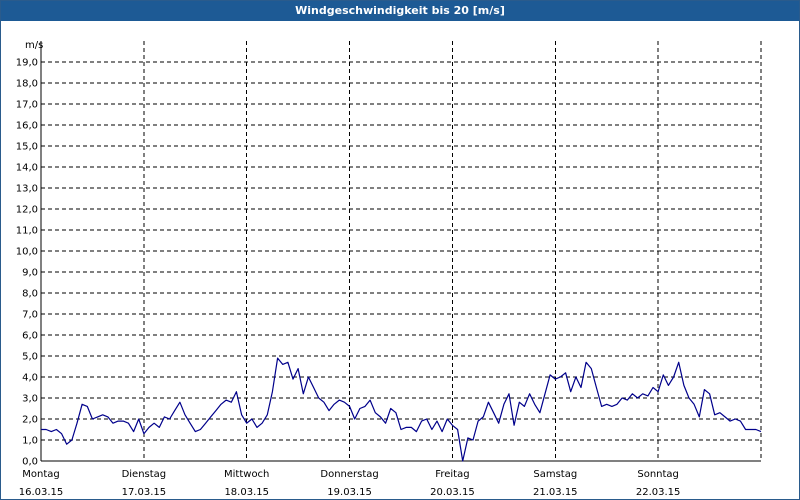  What do you see at coordinates (27, 231) in the screenshot?
I see `y-tick-label: 11,0` at bounding box center [27, 231].